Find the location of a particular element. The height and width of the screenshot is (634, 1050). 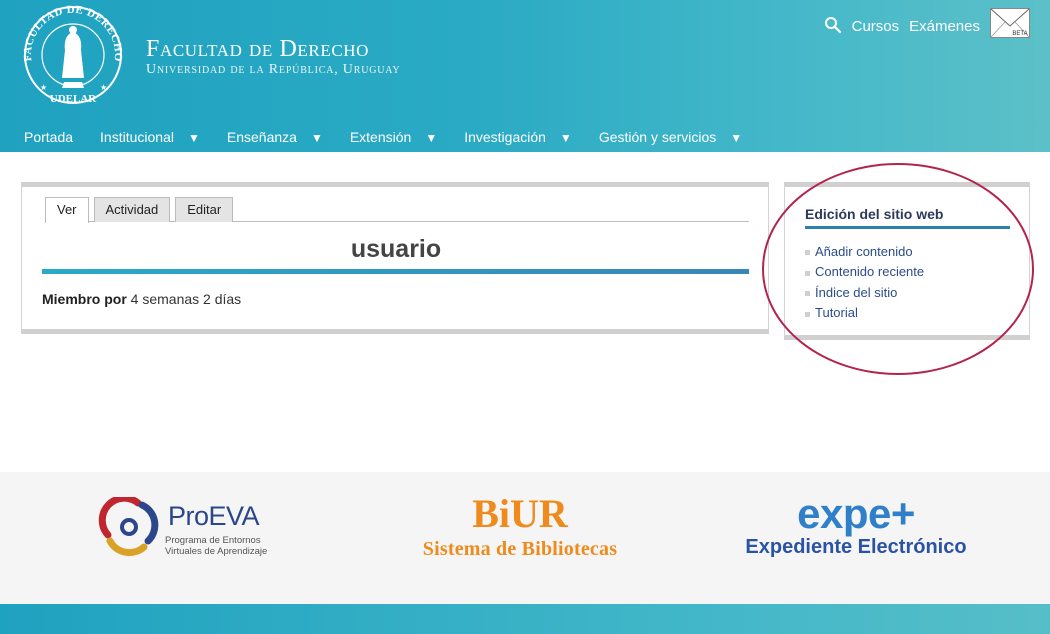

mail-beta-icon: BETA is located at coordinates (1010, 23).